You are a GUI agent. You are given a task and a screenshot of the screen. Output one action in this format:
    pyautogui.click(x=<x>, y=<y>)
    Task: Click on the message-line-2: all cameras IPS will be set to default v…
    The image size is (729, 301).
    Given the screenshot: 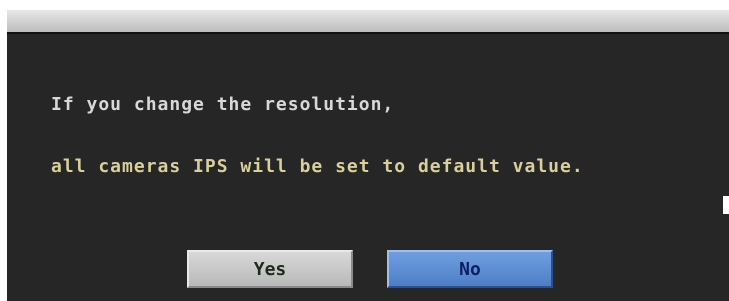 What is the action you would take?
    pyautogui.click(x=317, y=166)
    